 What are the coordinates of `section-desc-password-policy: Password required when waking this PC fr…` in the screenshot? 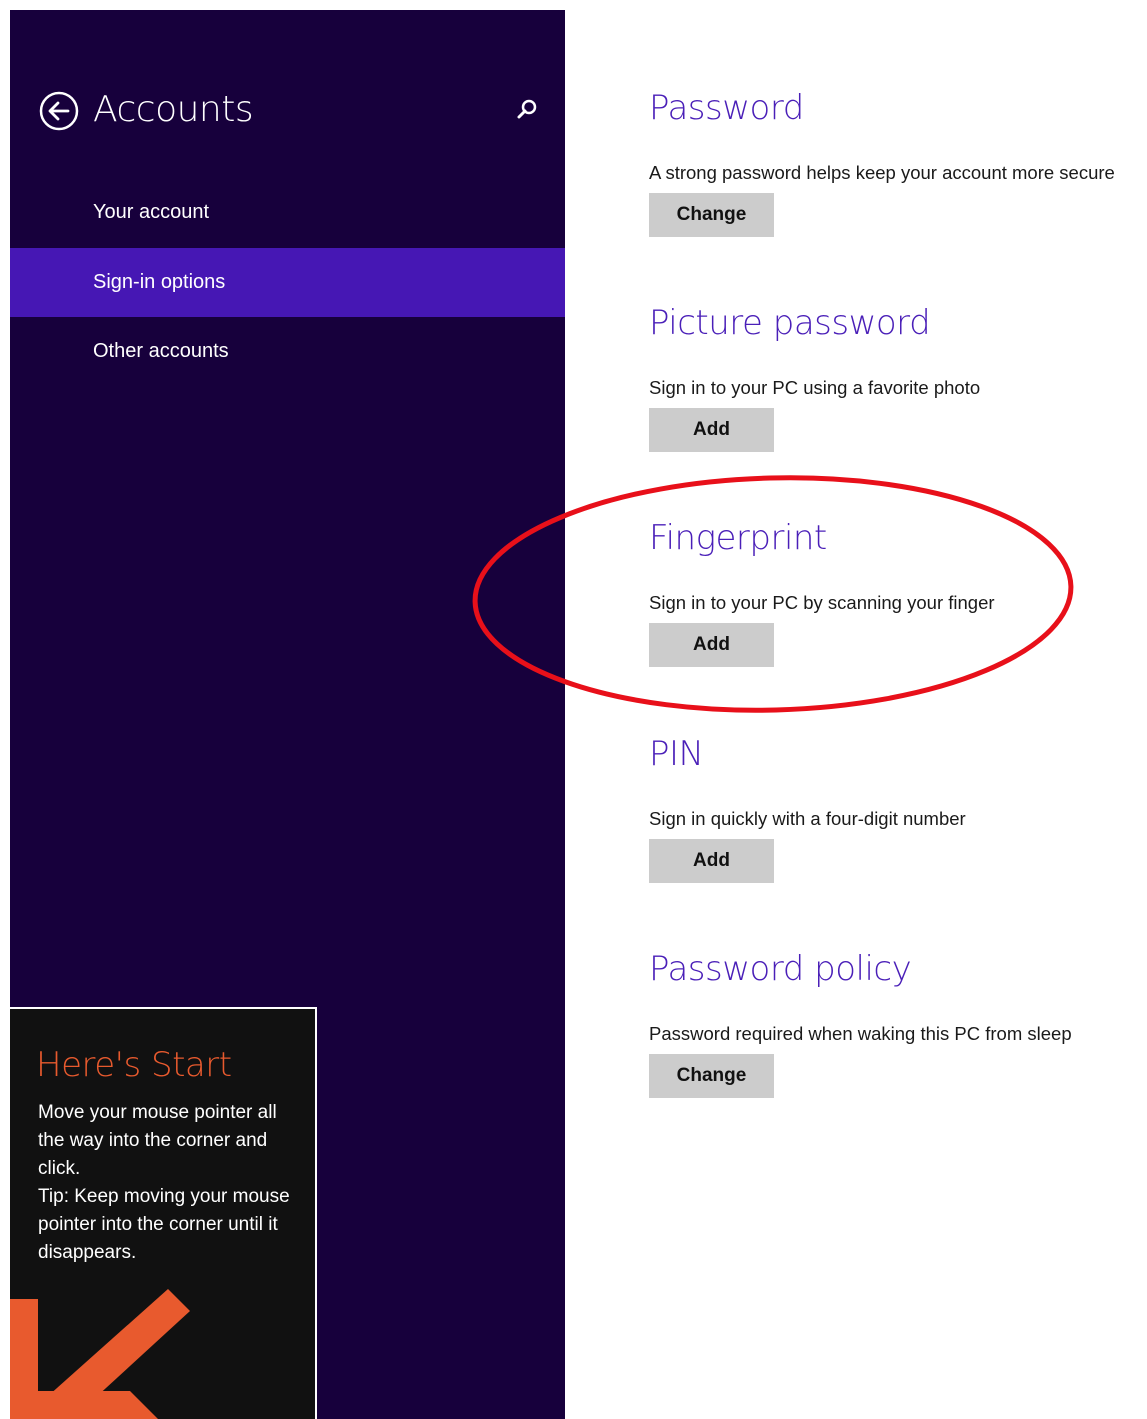 It's located at (860, 1033).